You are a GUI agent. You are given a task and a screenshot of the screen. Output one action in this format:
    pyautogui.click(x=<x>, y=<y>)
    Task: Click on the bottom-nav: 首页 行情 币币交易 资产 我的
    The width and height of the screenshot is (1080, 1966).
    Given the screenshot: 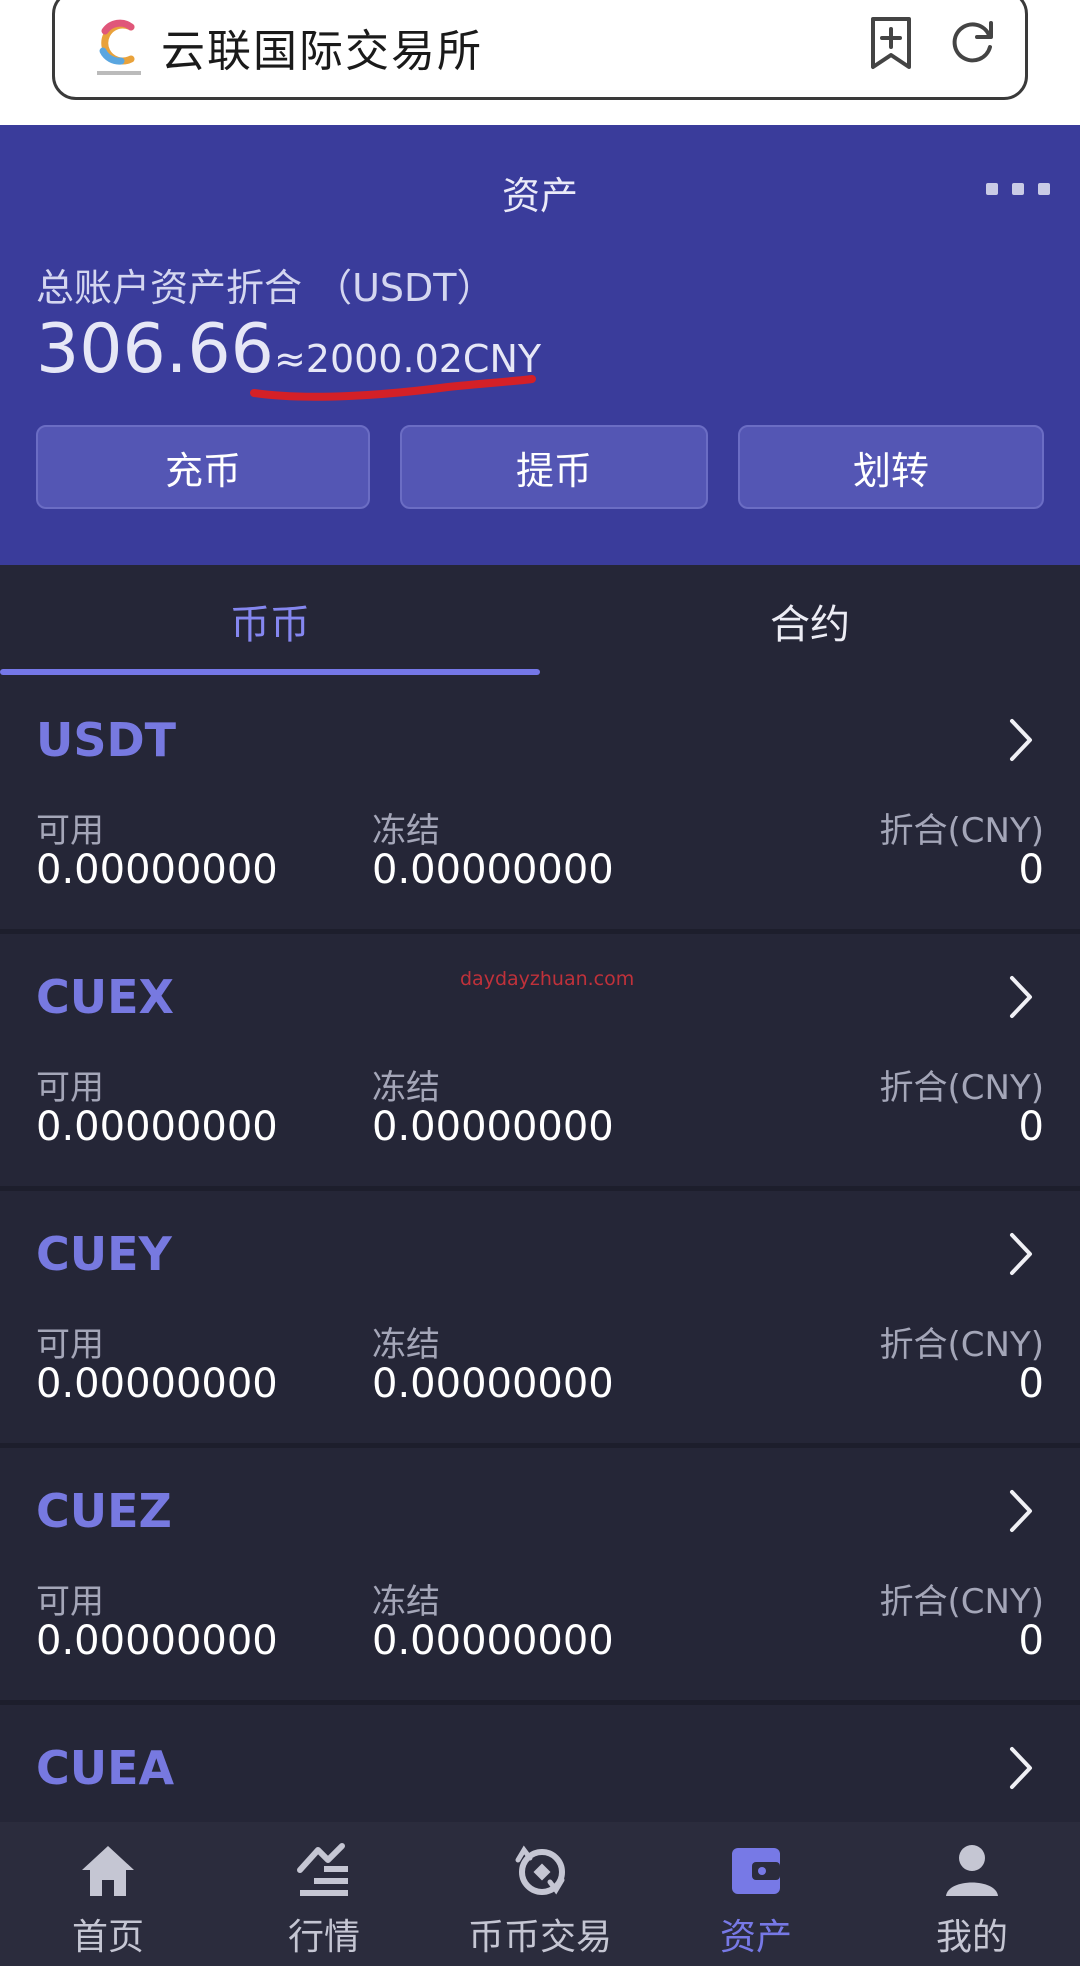 What is the action you would take?
    pyautogui.click(x=540, y=1894)
    